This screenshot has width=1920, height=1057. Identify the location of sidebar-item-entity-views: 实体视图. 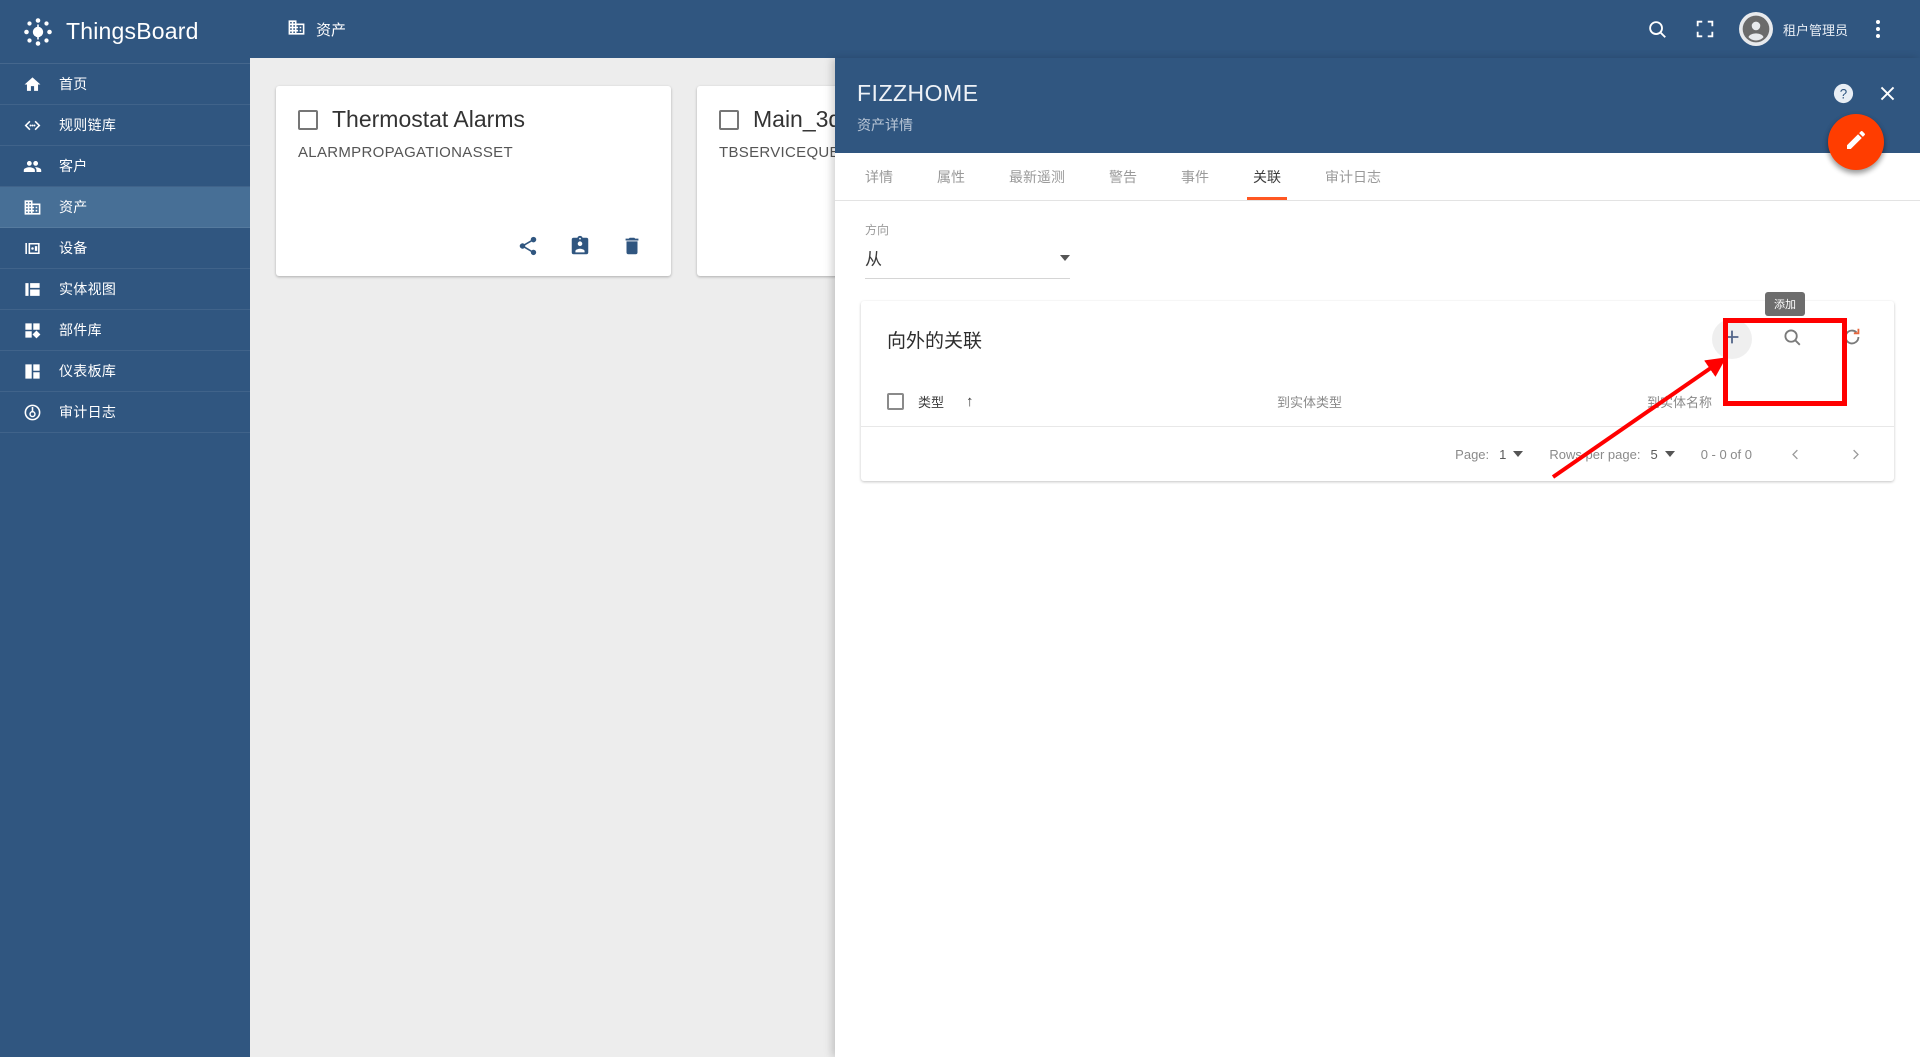
(125, 289).